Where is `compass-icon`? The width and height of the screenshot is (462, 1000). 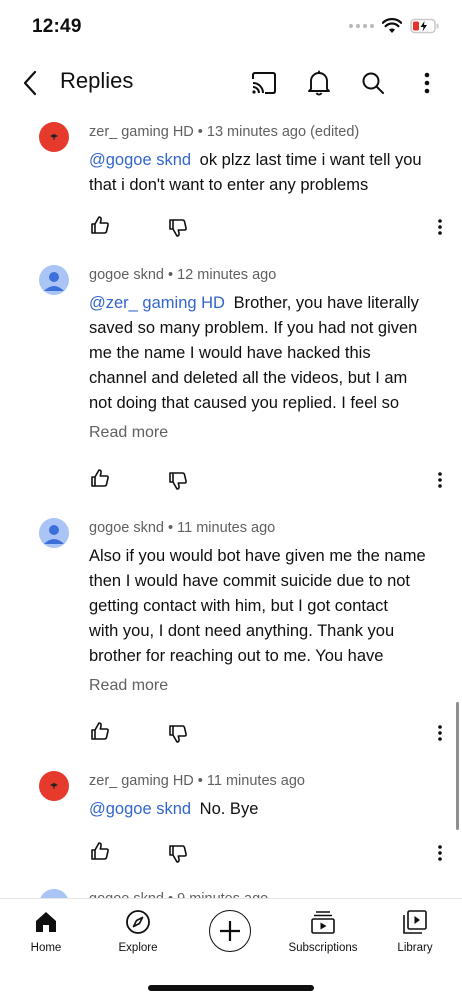
compass-icon is located at coordinates (138, 922).